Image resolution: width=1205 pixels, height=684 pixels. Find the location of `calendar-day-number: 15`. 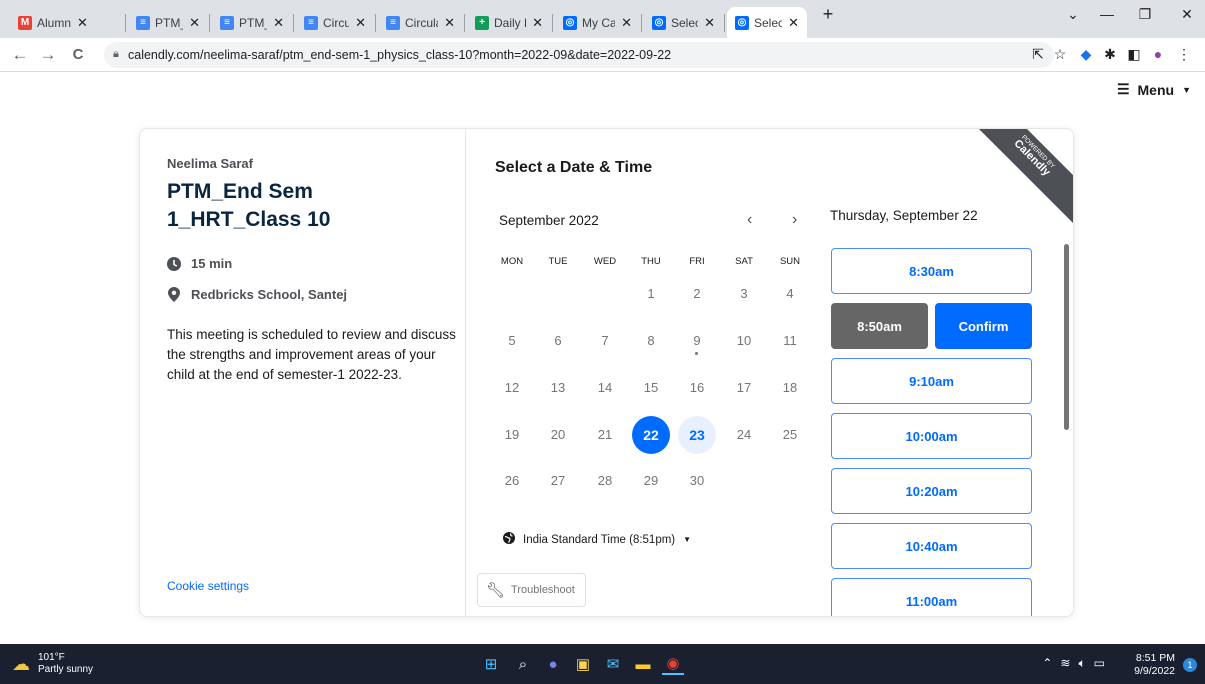

calendar-day-number: 15 is located at coordinates (651, 387).